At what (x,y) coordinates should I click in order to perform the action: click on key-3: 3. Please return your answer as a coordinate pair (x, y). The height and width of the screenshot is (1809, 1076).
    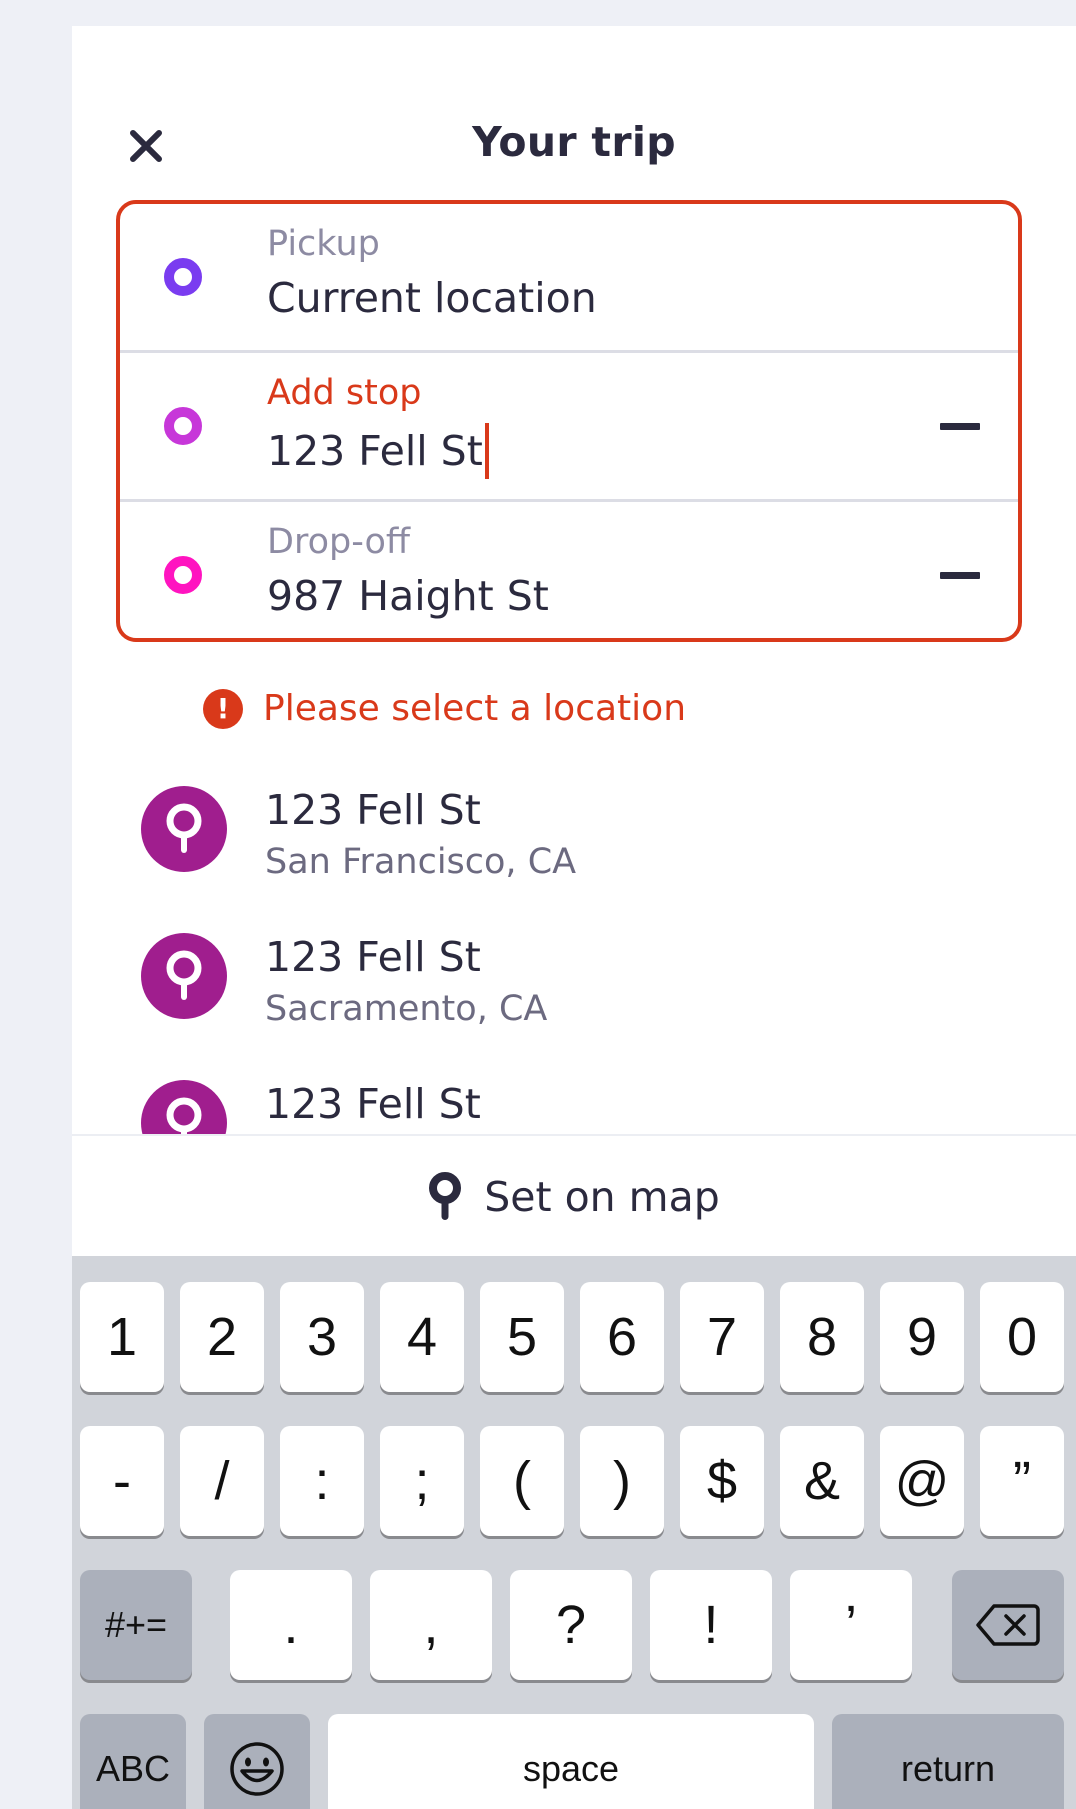
    Looking at the image, I should click on (322, 1337).